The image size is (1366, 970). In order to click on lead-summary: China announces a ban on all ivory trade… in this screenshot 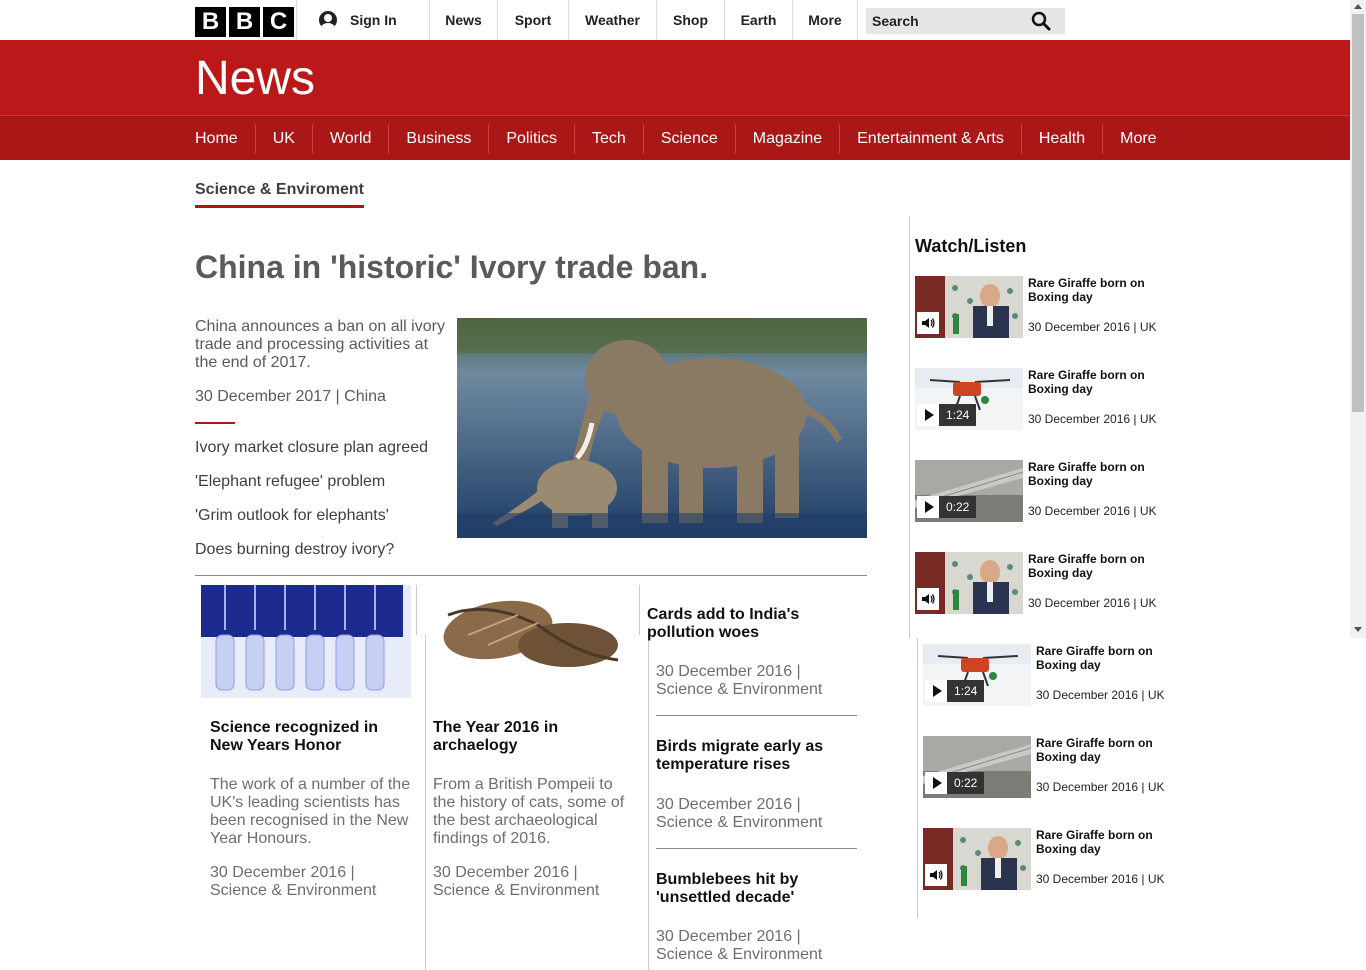, I will do `click(320, 344)`.